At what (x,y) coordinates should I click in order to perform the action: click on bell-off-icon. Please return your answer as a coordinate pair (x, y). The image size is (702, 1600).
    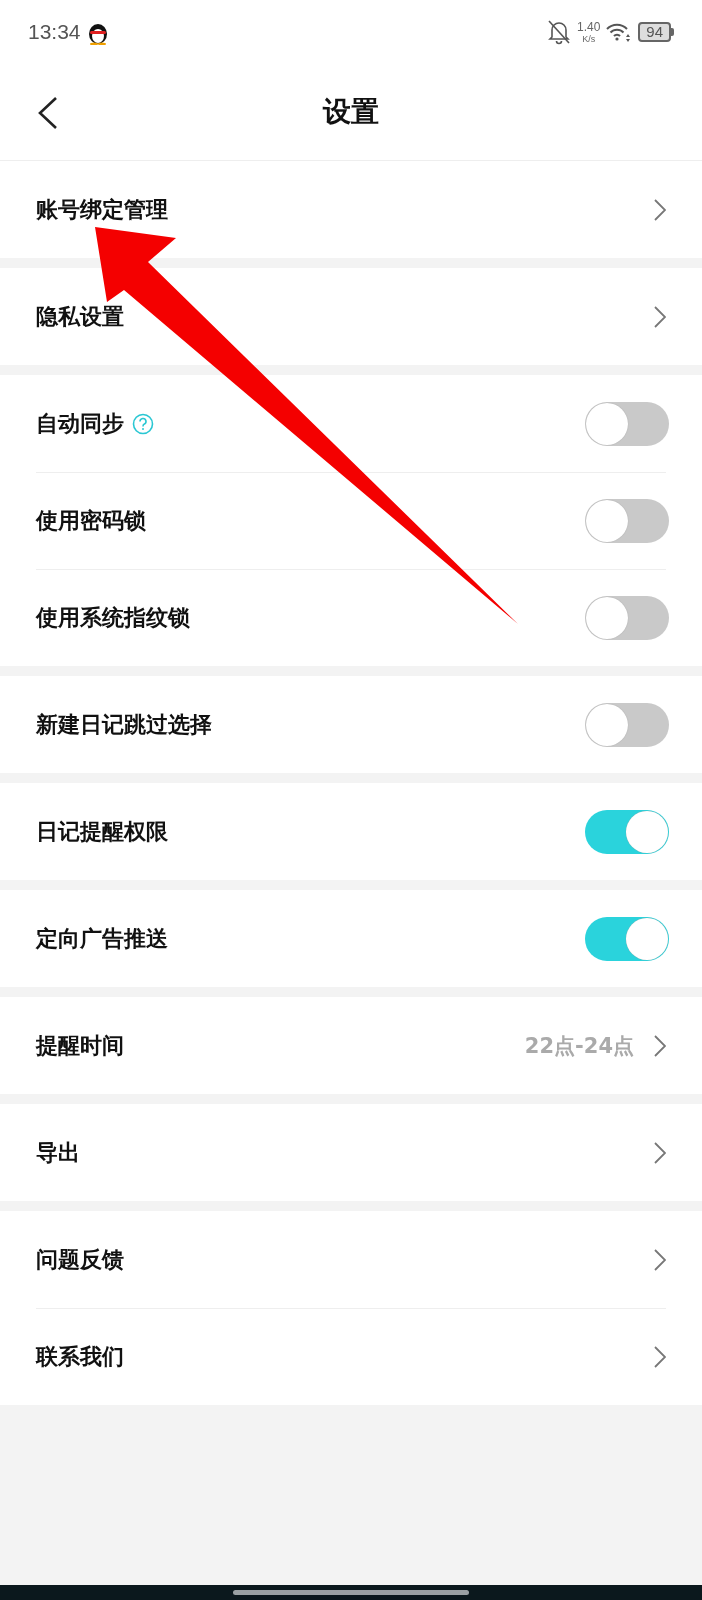
    Looking at the image, I should click on (558, 32).